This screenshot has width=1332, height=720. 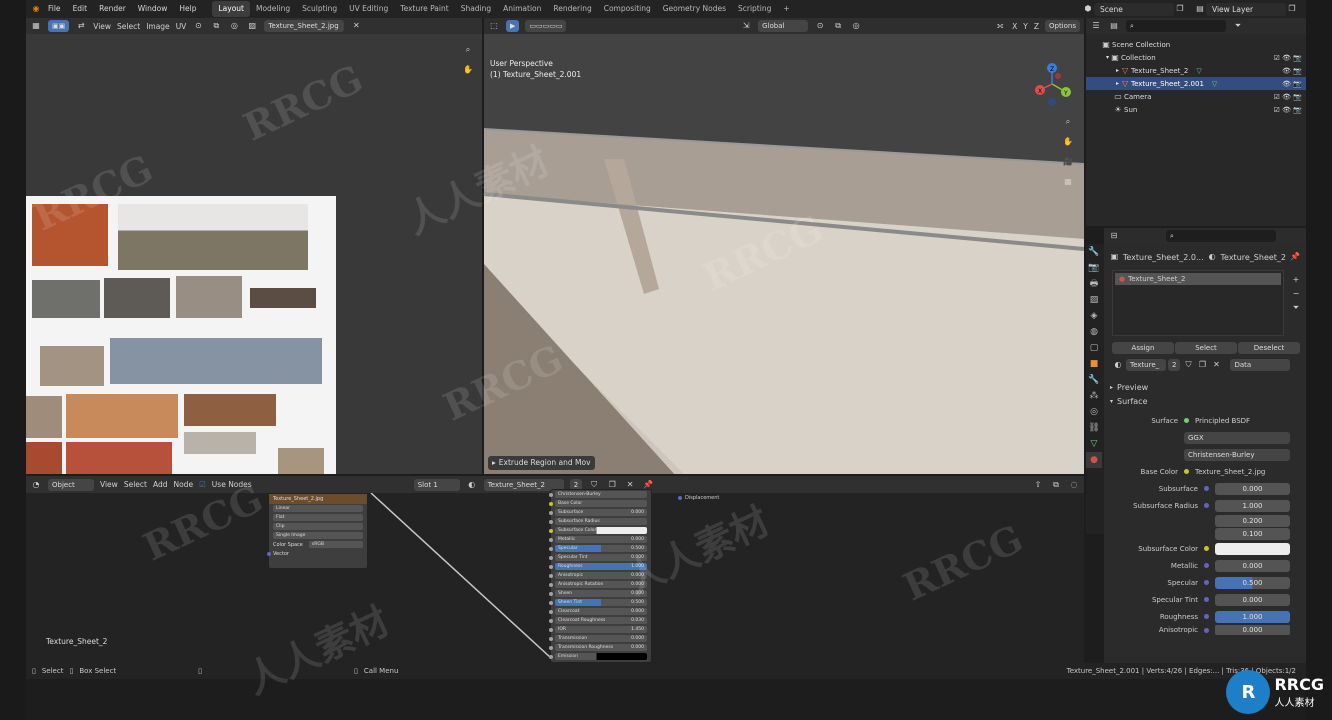 I want to click on render-tab-icon: 📷, so click(x=1094, y=268).